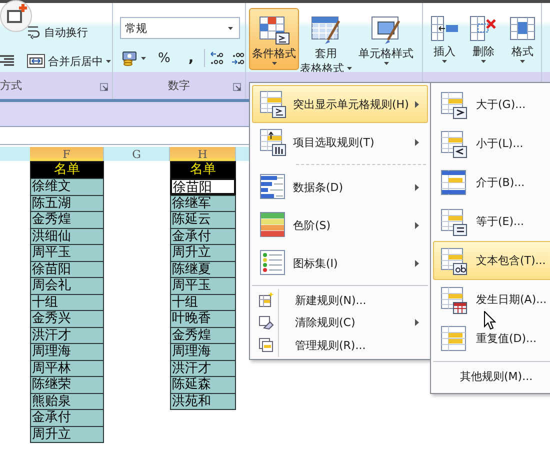 The image size is (550, 459). Describe the element at coordinates (454, 339) in the screenshot. I see `duplicate-values-icon` at that location.